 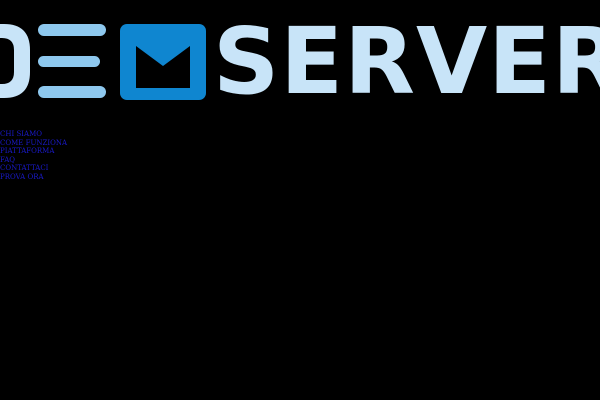 I want to click on nav-item-prova-ora: PROVA ORA, so click(x=33, y=176).